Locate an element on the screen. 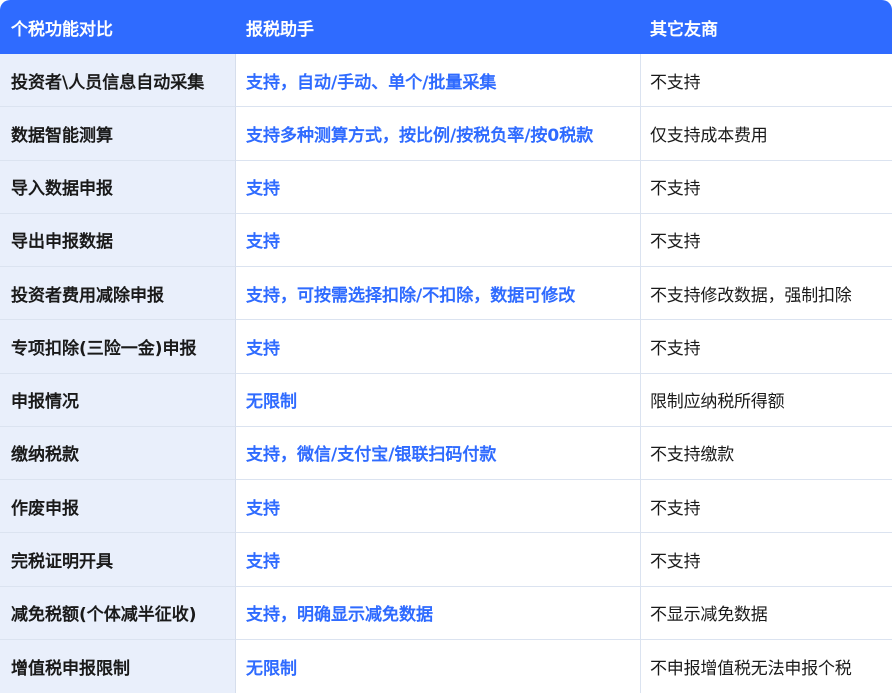 The height and width of the screenshot is (693, 892). table-row: 数据智能测算 支持多种测算方式，按比例/按税负率/按0税款 仅支持成本费用 is located at coordinates (446, 134).